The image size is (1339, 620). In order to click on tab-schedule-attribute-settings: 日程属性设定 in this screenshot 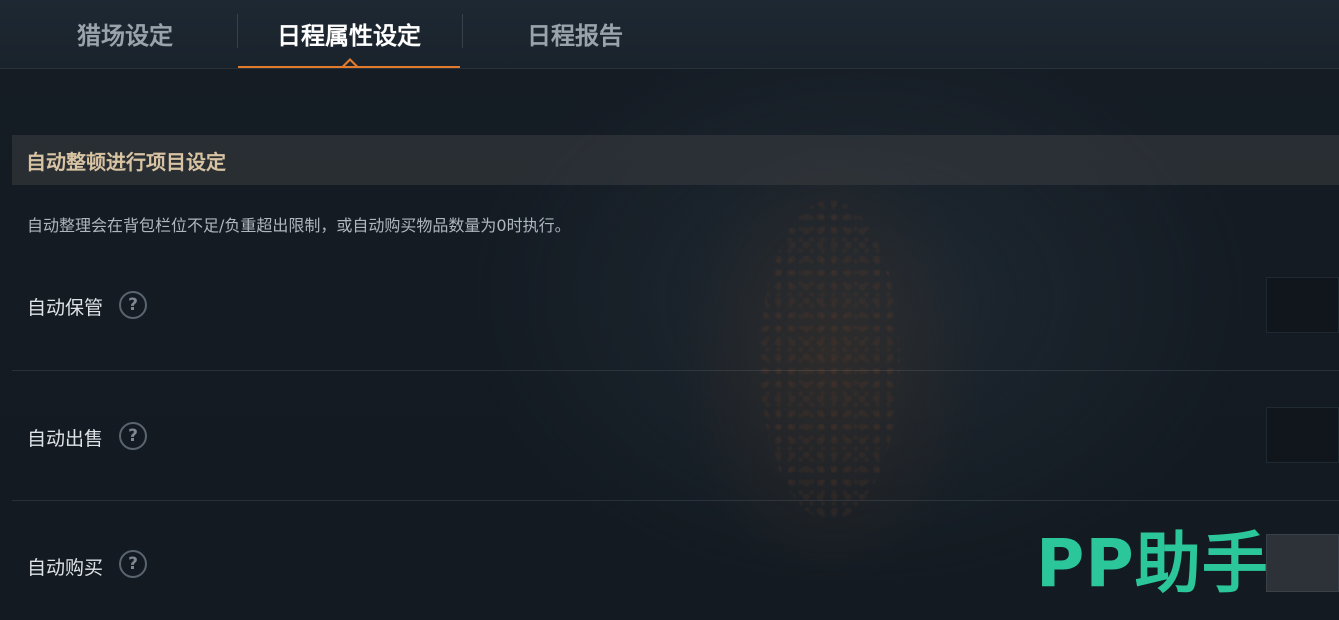, I will do `click(349, 33)`.